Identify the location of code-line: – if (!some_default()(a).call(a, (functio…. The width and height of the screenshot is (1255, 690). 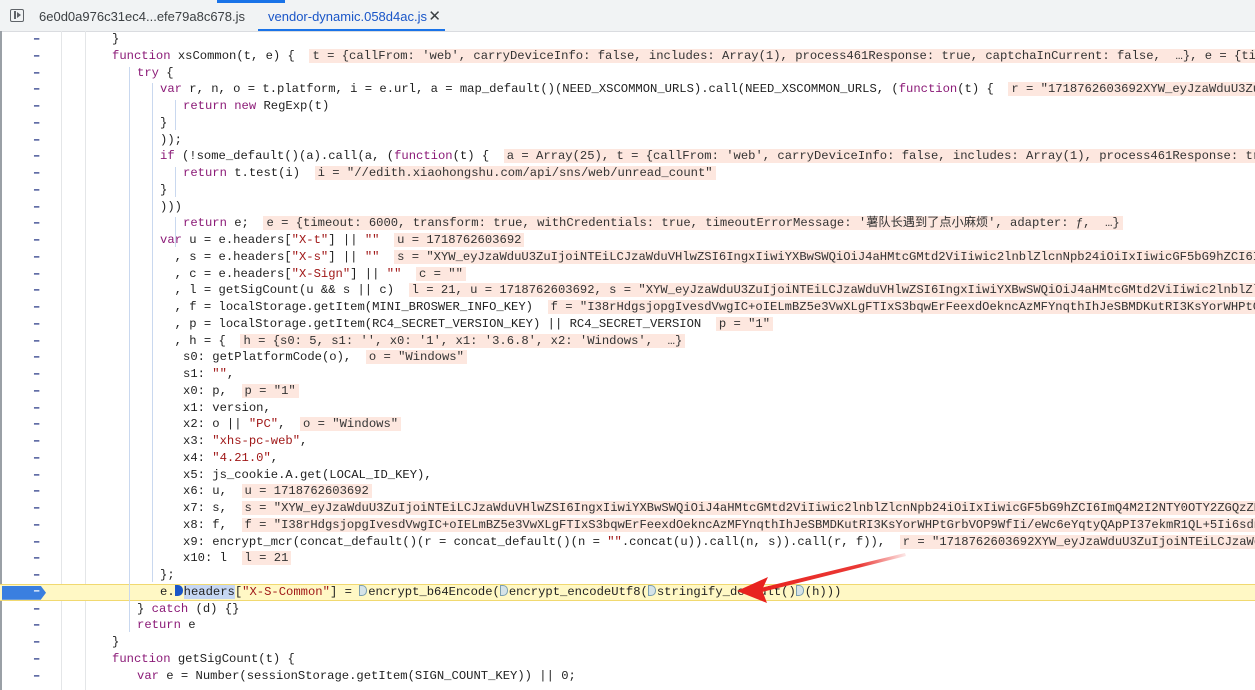
(627, 156).